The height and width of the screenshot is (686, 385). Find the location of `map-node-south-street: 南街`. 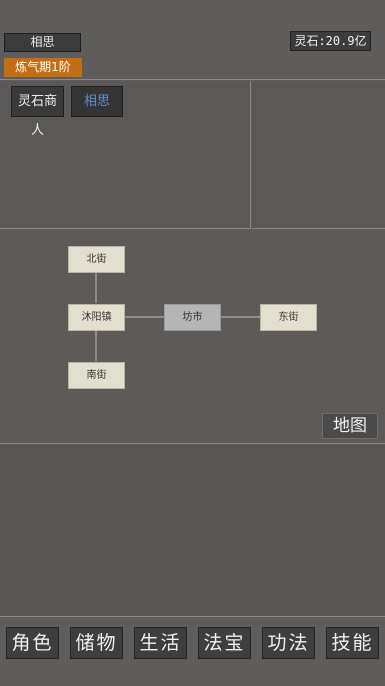

map-node-south-street: 南街 is located at coordinates (96, 375).